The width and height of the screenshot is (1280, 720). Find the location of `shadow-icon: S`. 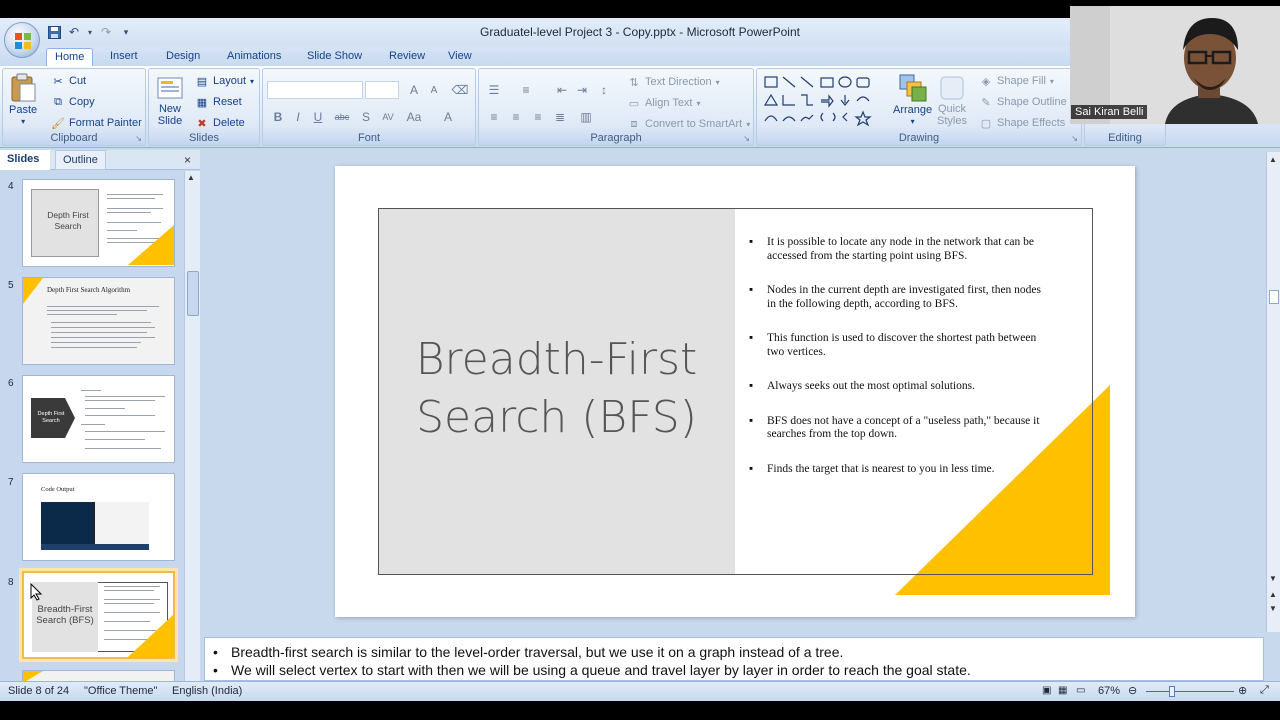

shadow-icon: S is located at coordinates (366, 117).